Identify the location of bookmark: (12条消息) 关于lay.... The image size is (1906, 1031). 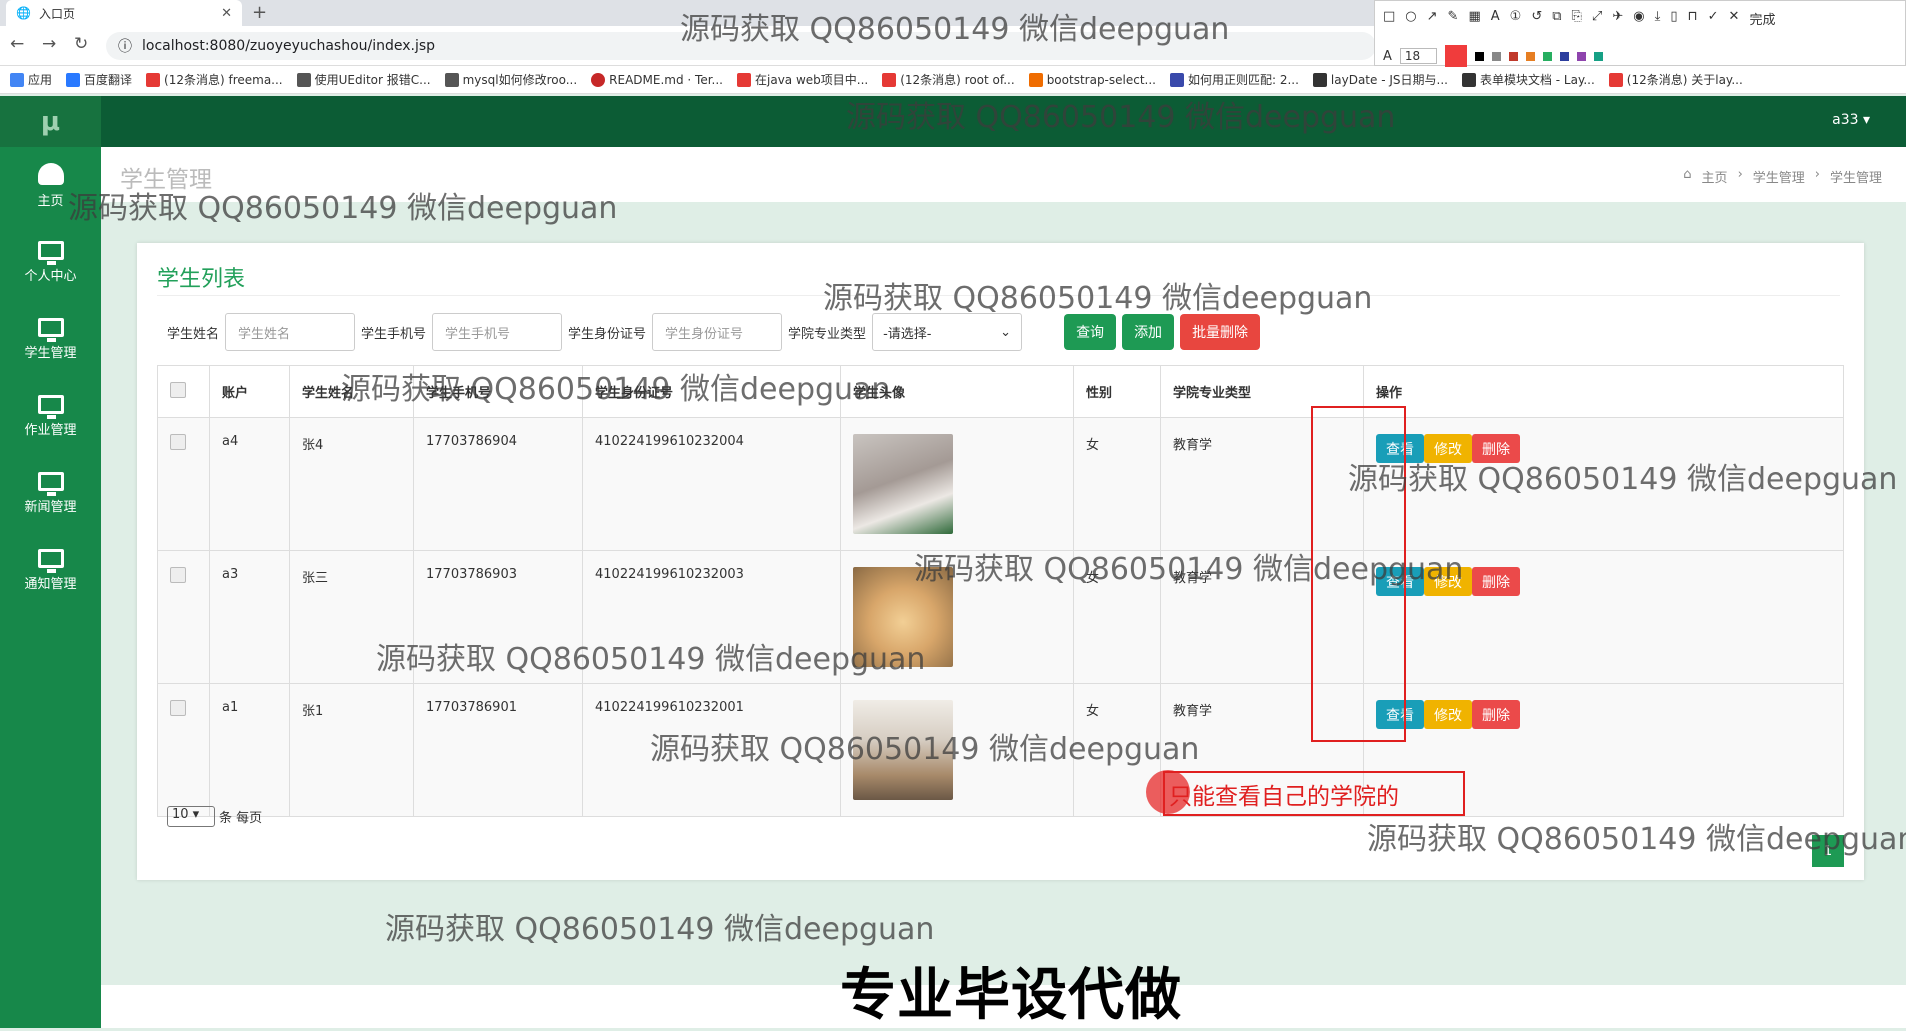
(1675, 79).